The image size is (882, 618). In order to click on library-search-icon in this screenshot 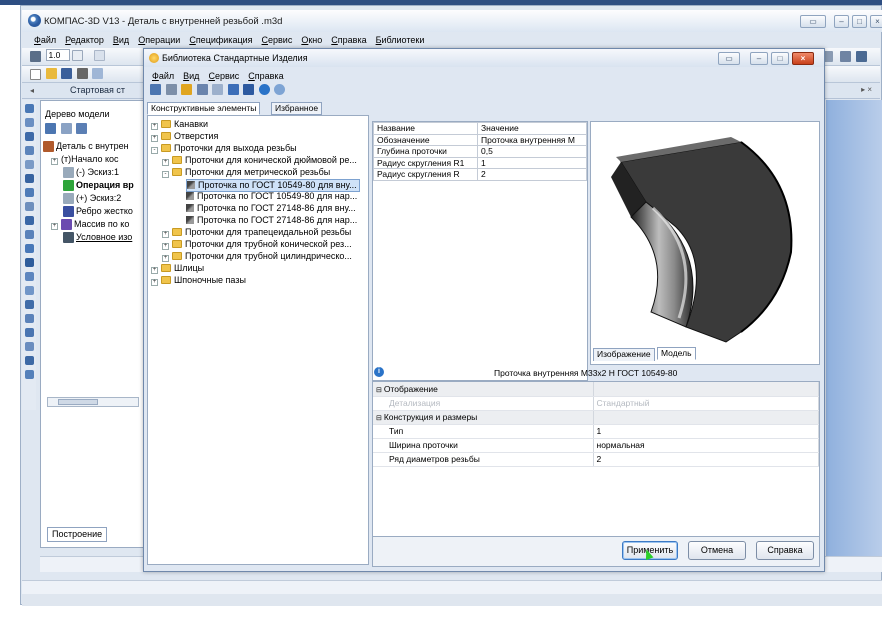, I will do `click(202, 90)`.